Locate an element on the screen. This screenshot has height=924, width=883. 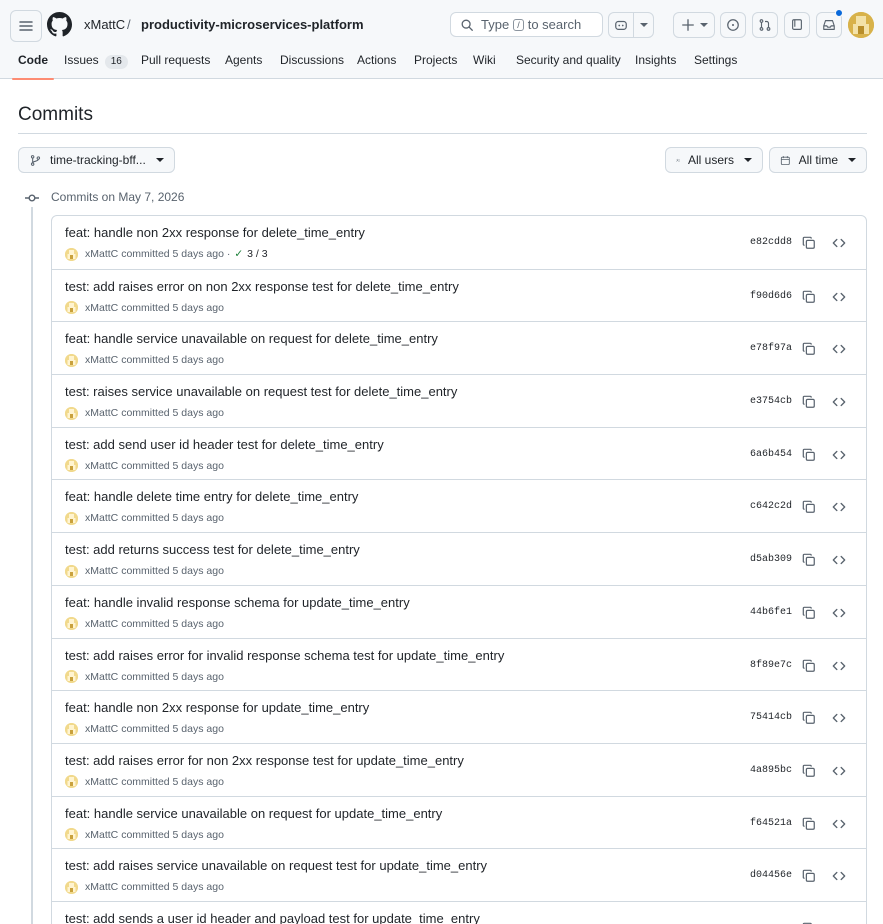
commit-sha: 4a895bc is located at coordinates (771, 770).